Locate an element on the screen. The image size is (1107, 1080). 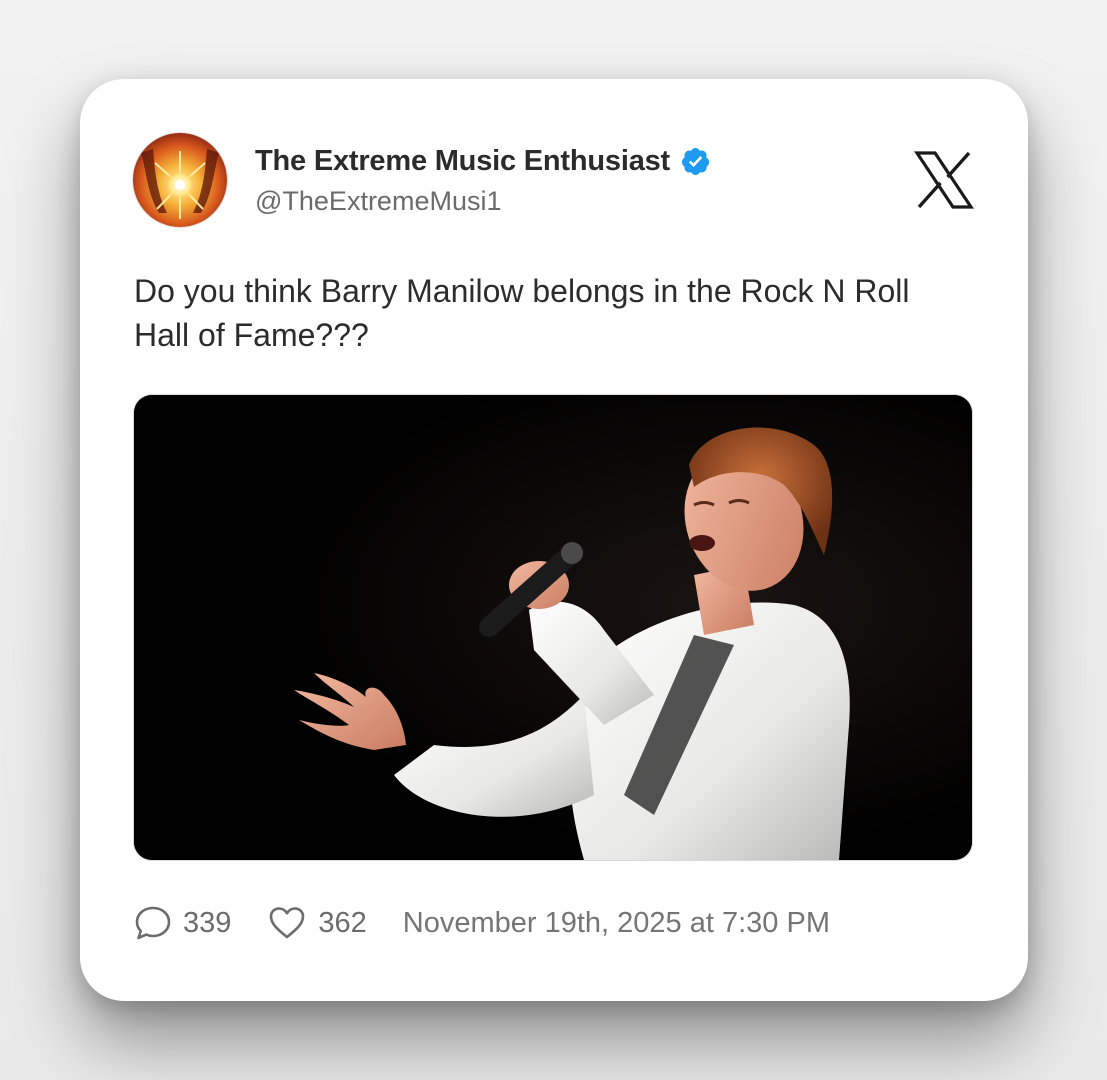
heart-icon is located at coordinates (287, 923).